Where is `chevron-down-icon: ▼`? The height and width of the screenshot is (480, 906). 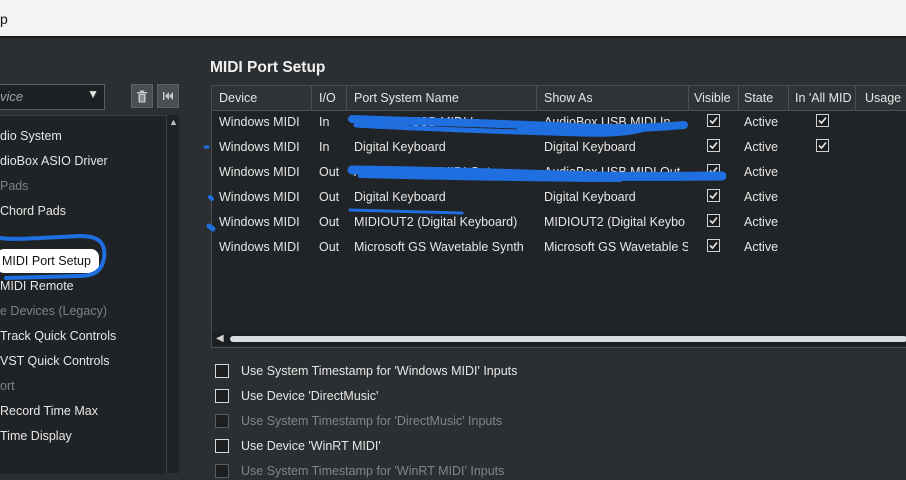
chevron-down-icon: ▼ is located at coordinates (93, 94).